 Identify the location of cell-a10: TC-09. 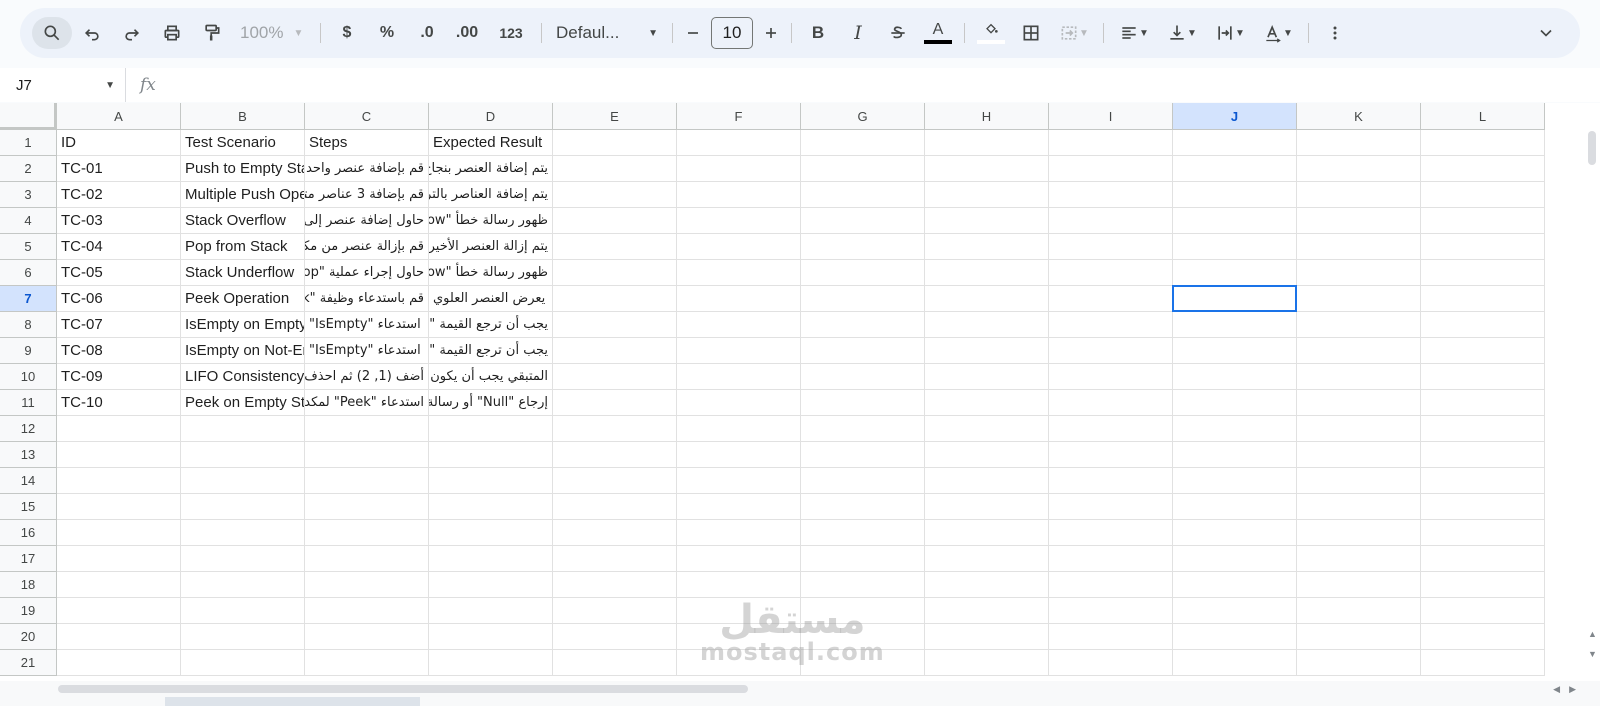
(119, 377).